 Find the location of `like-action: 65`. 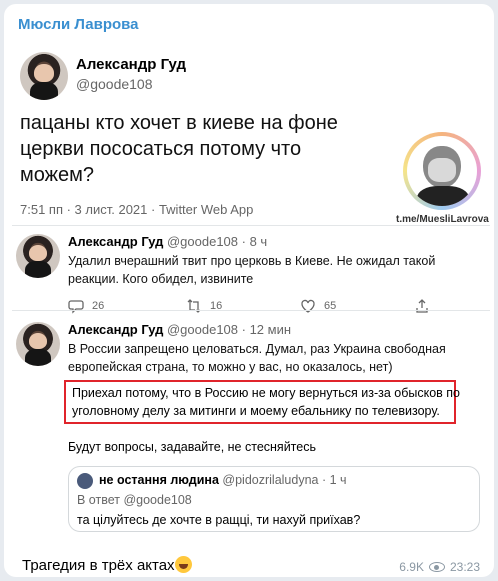

like-action: 65 is located at coordinates (318, 306).